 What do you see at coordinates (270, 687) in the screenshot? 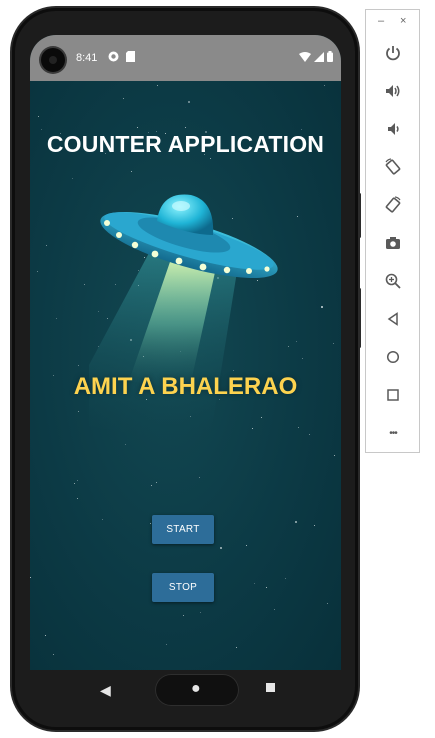
I see `nav-recents-icon` at bounding box center [270, 687].